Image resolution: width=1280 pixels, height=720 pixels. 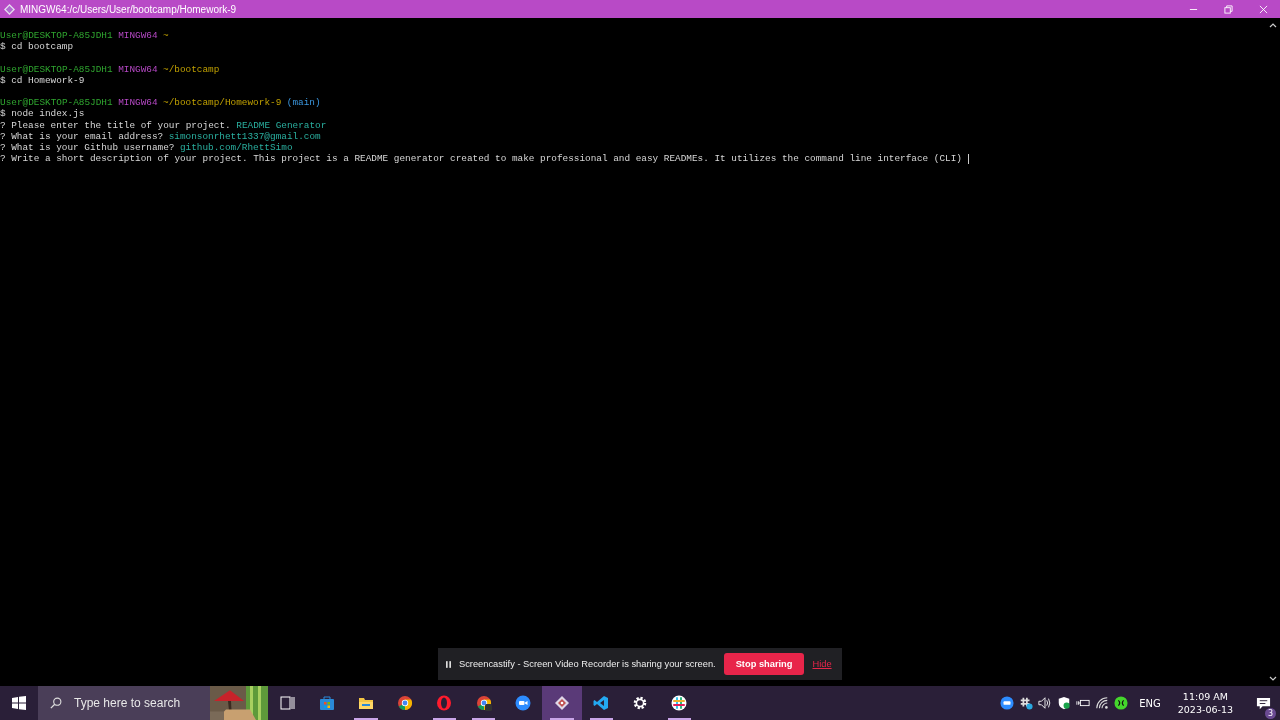 I want to click on clock: 11:09 AM 2023-06-13, so click(x=1205, y=703).